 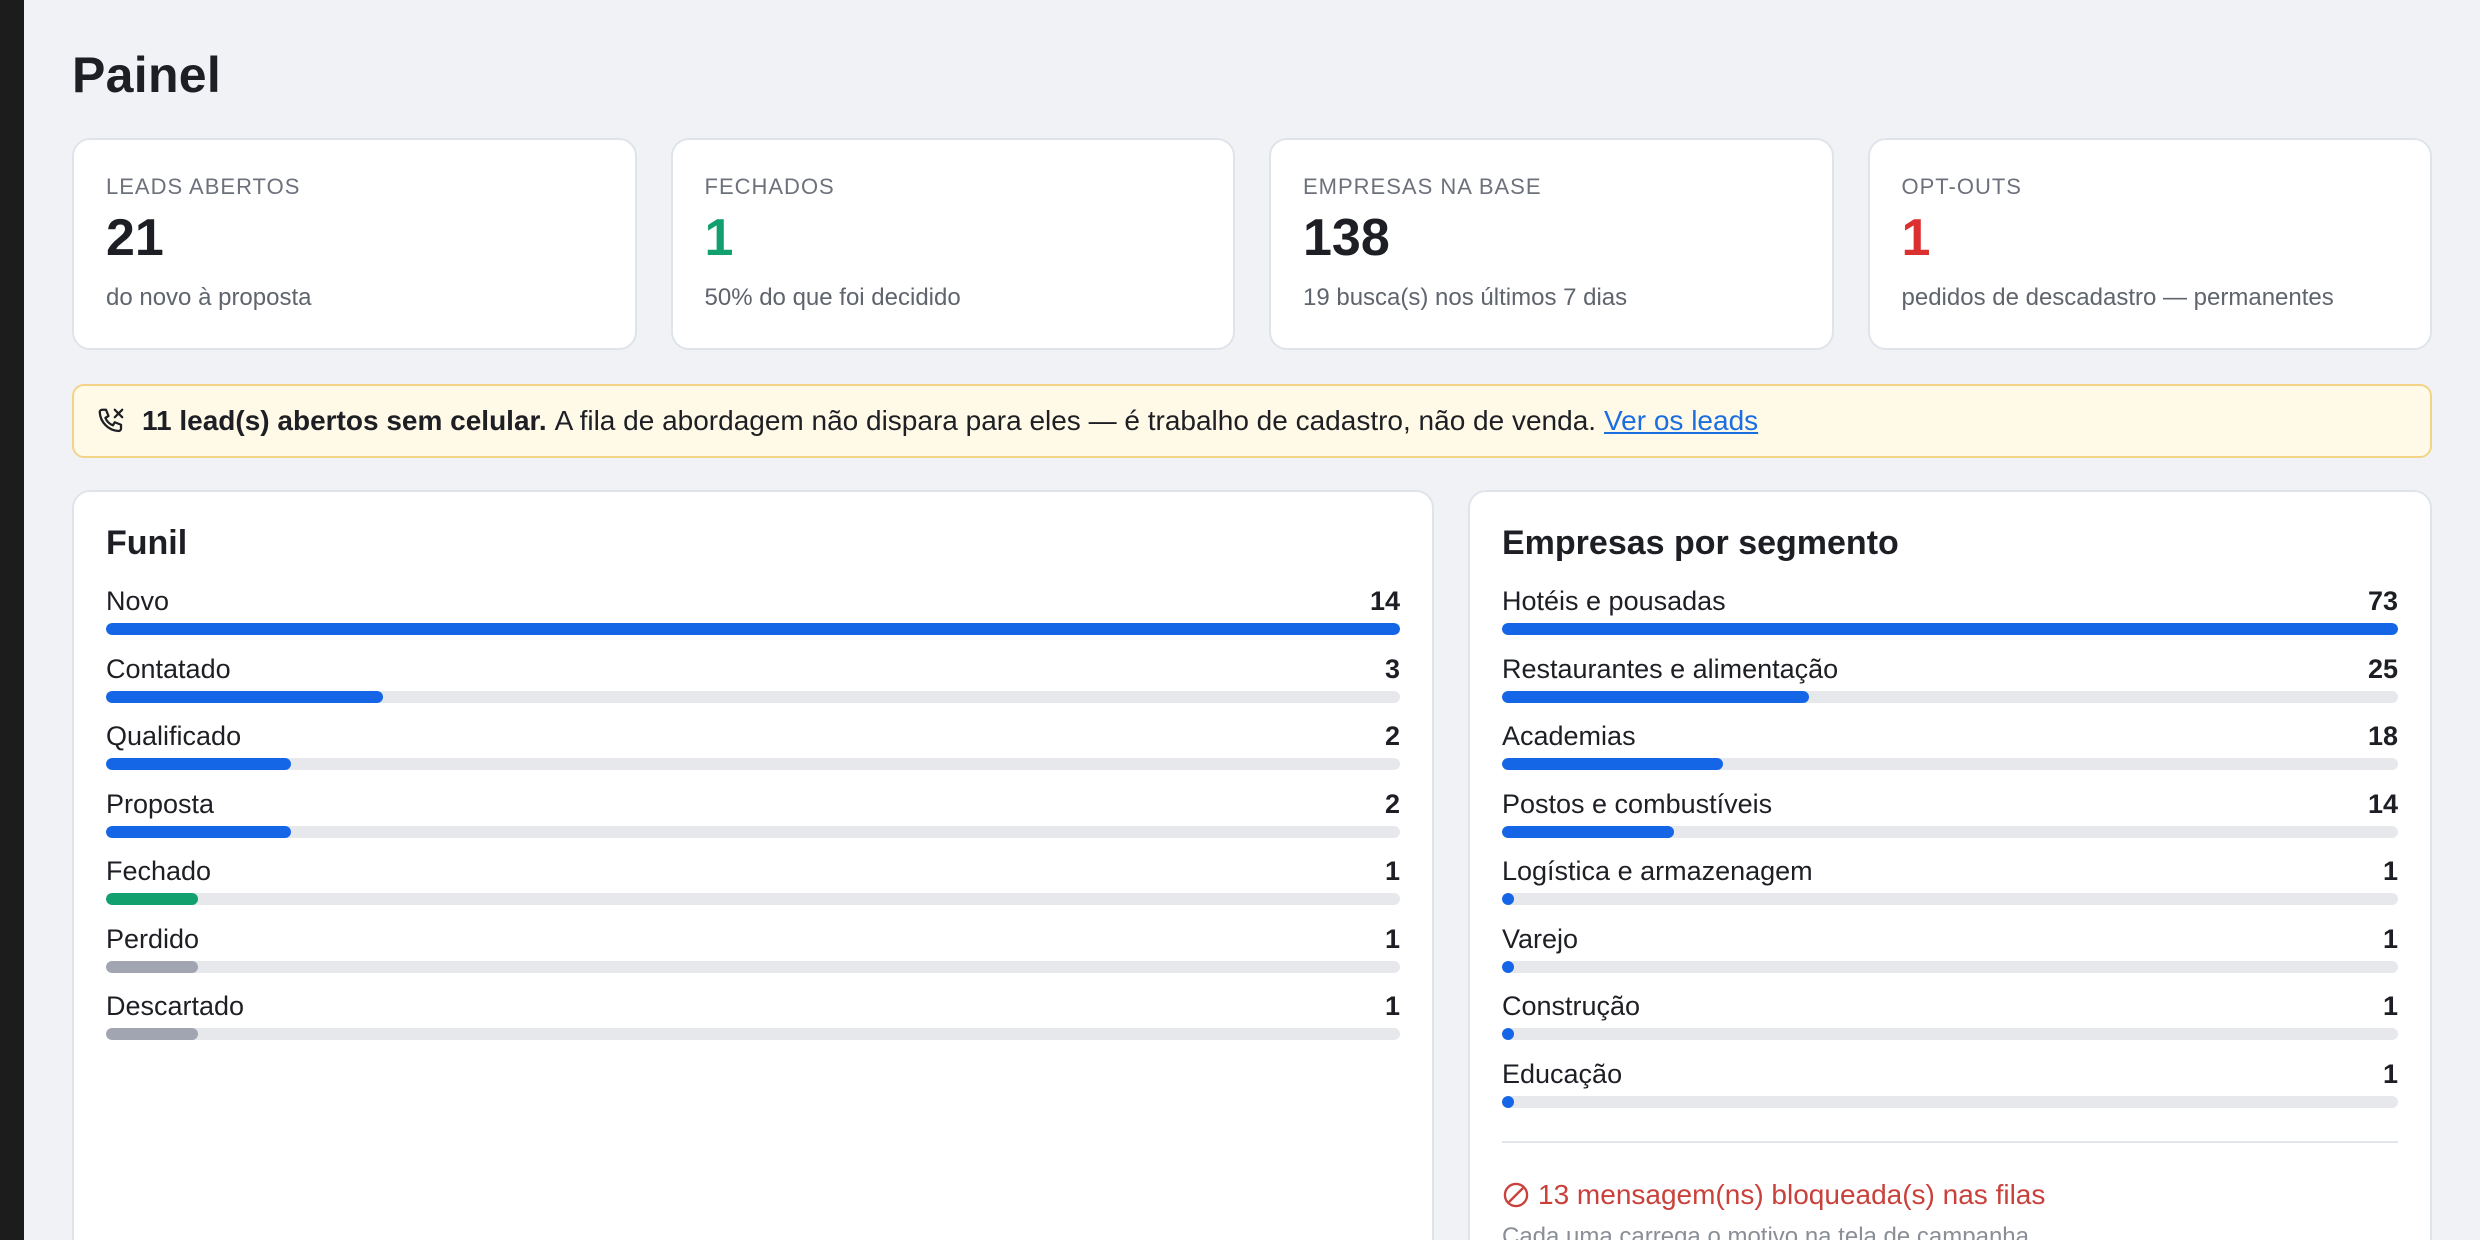 What do you see at coordinates (952, 244) in the screenshot?
I see `stat-card-fechados: FECHADOS 1 50% do que foi decidido` at bounding box center [952, 244].